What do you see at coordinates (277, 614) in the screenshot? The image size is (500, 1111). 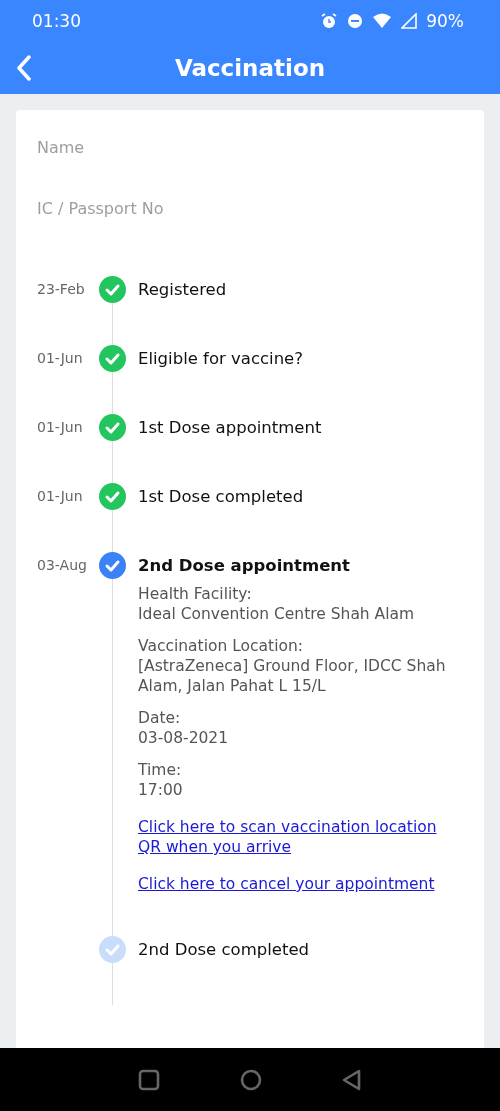 I see `detail-value: Ideal Convention Centre Shah Alam` at bounding box center [277, 614].